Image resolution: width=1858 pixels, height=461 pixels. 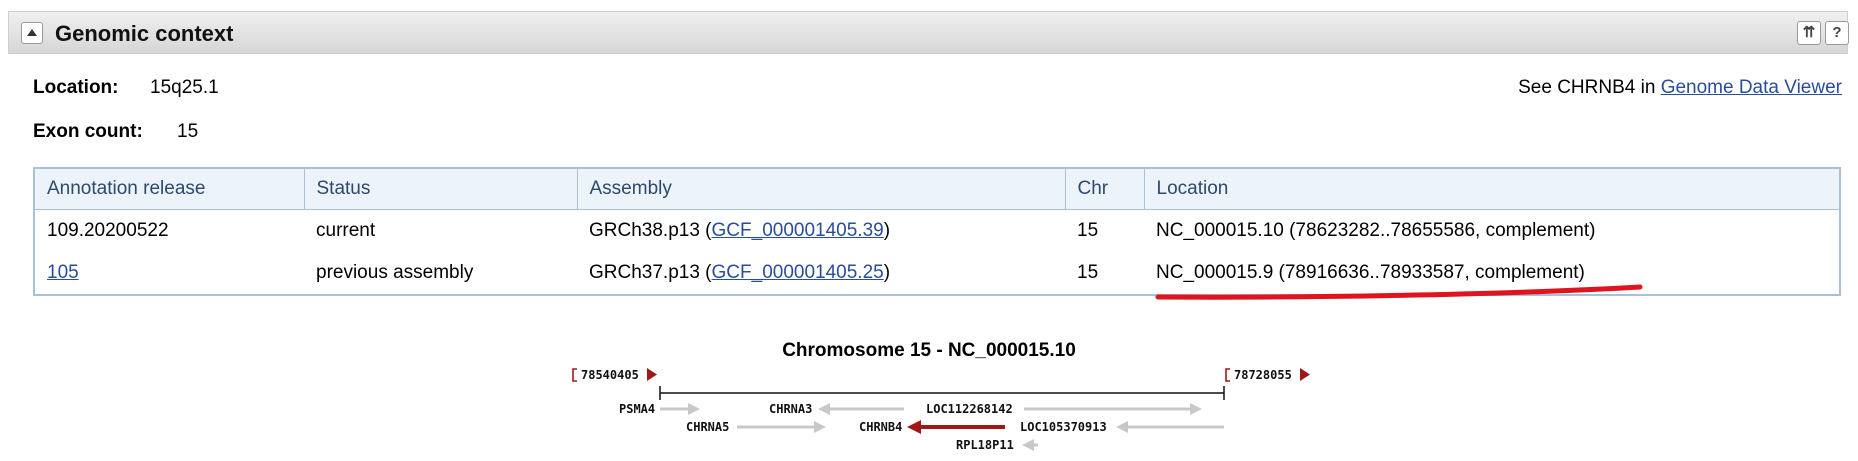 What do you see at coordinates (1122, 427) in the screenshot?
I see `gene-loc105370913: LOC105370913` at bounding box center [1122, 427].